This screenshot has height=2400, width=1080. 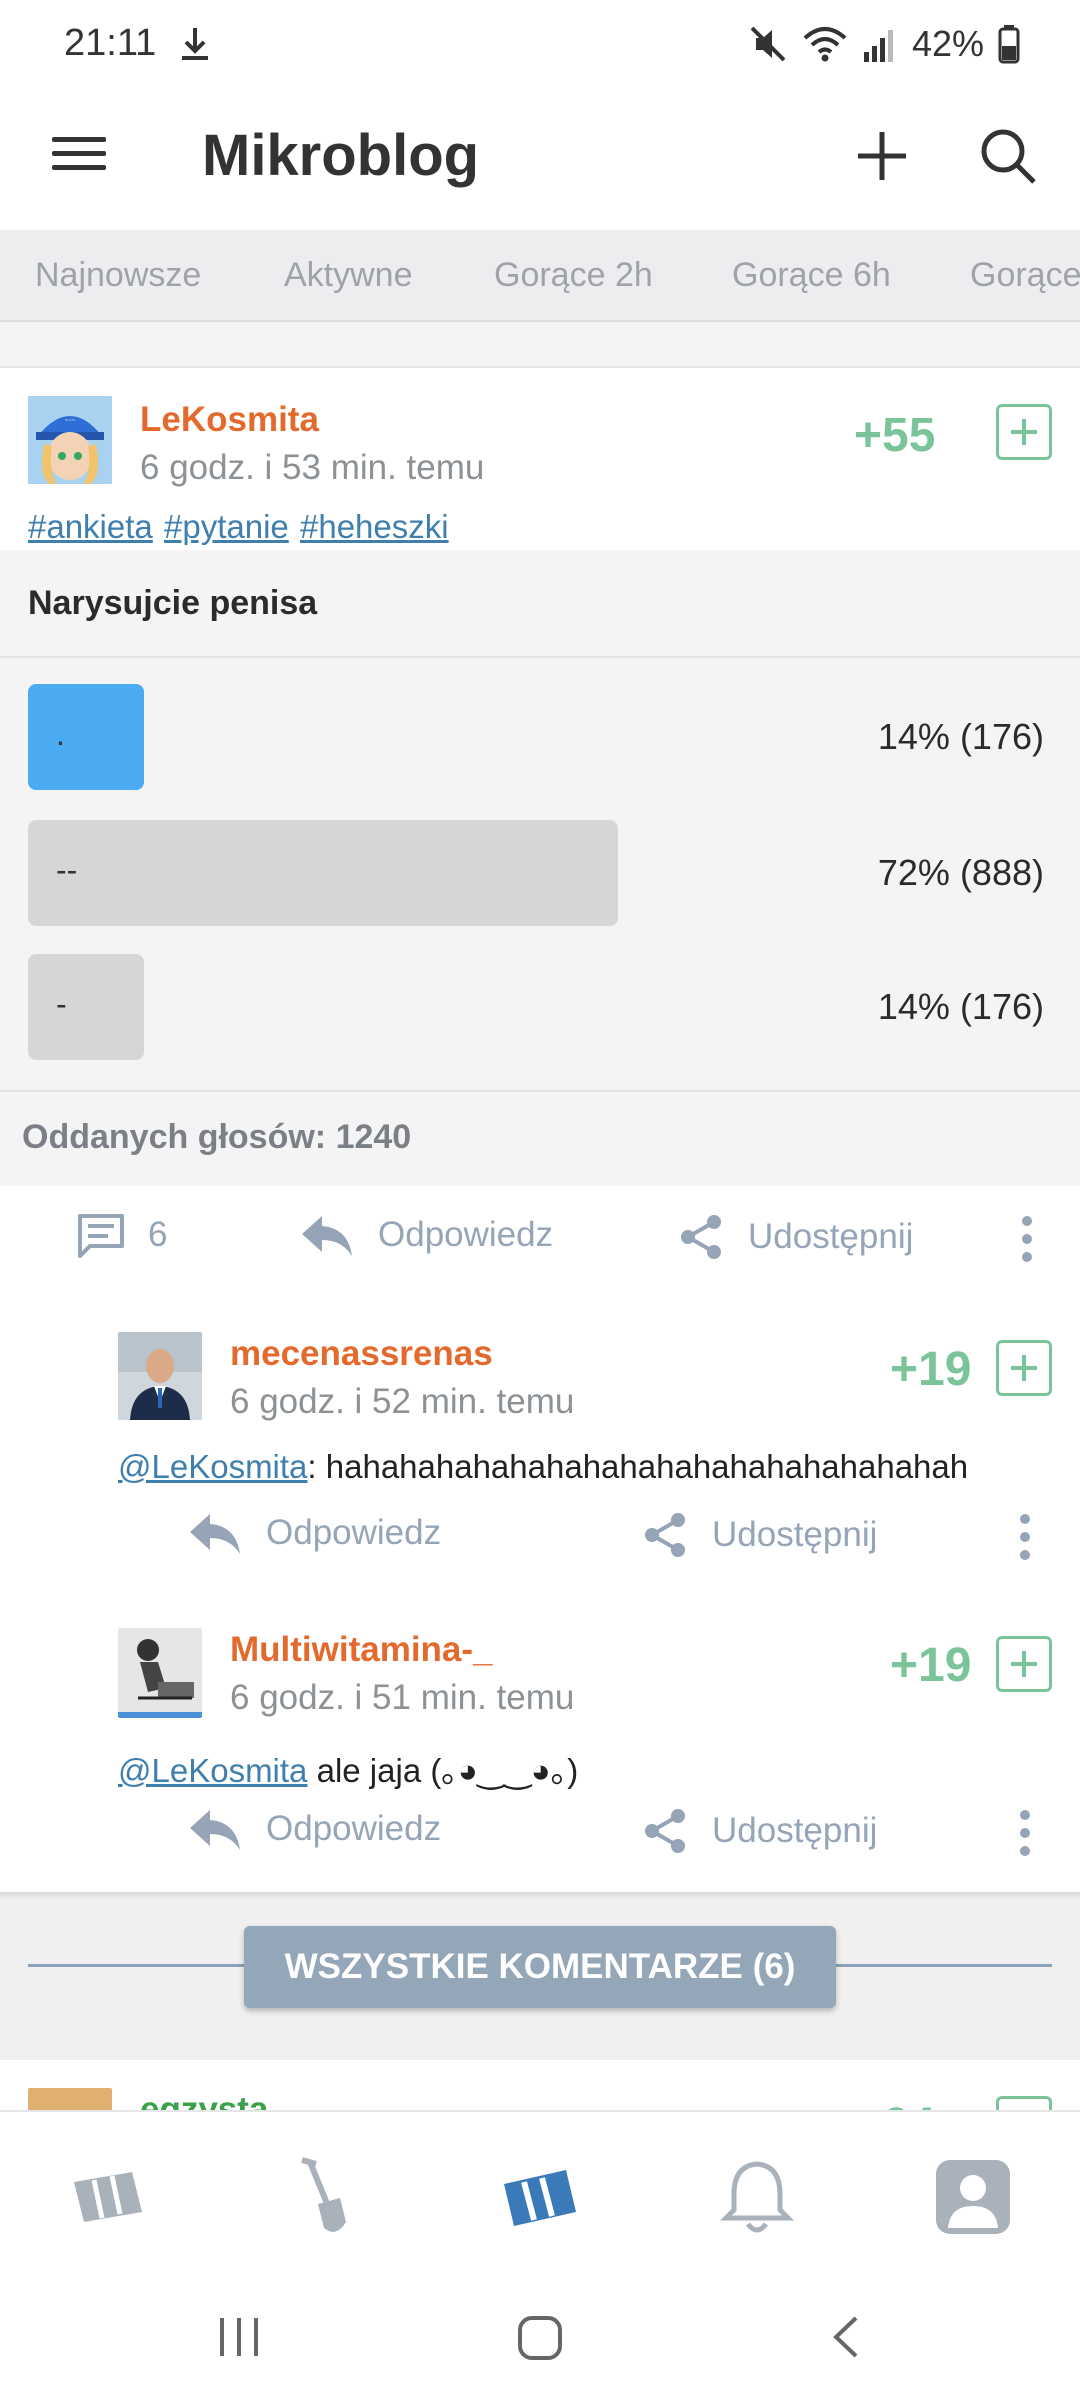 What do you see at coordinates (878, 46) in the screenshot?
I see `signal-icon` at bounding box center [878, 46].